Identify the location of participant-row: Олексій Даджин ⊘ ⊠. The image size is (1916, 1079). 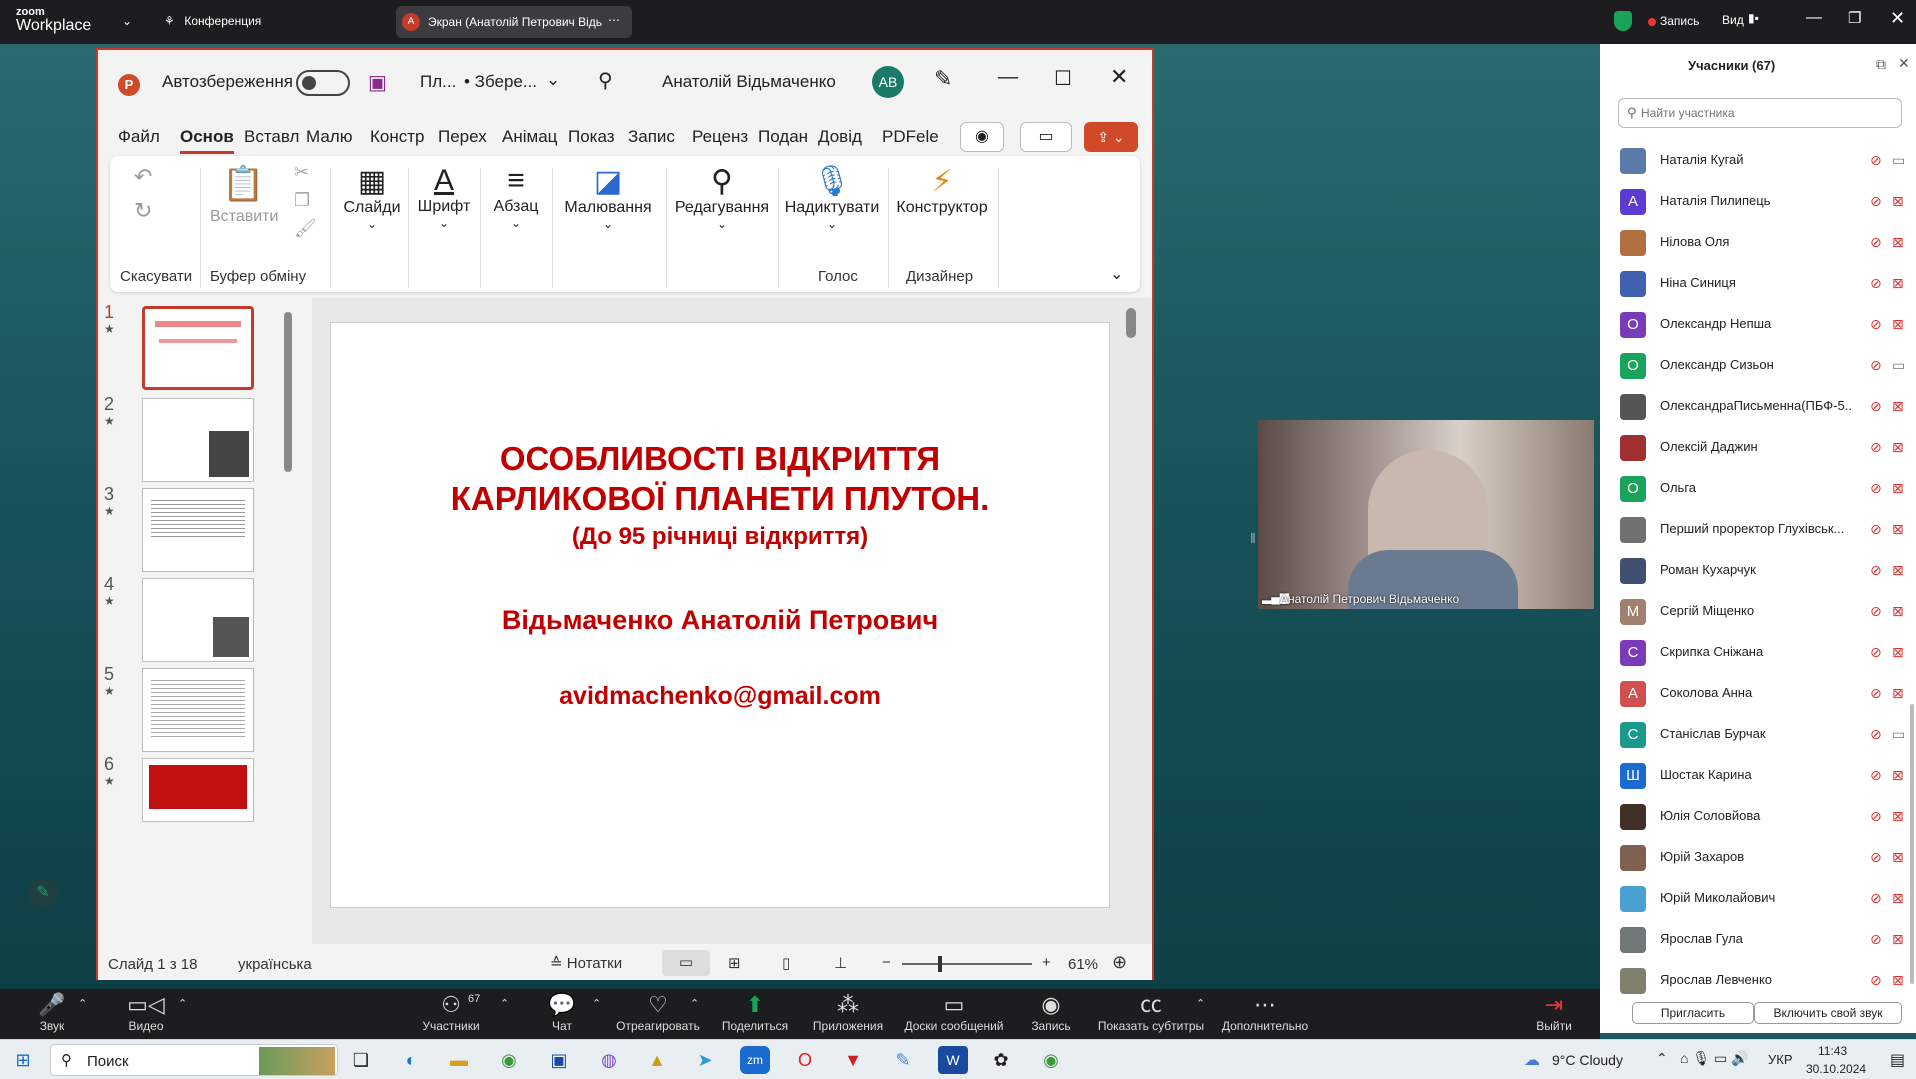
(1762, 447).